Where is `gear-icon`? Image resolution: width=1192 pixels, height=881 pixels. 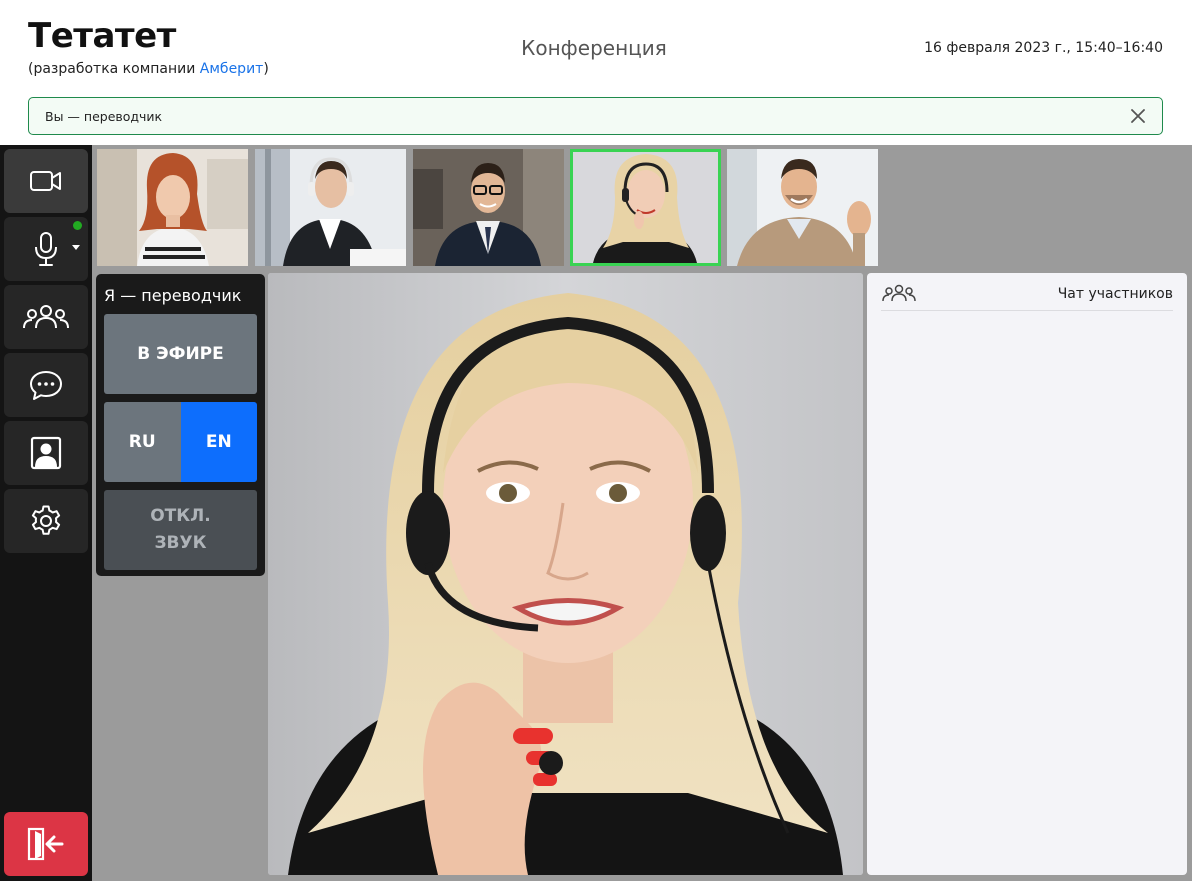
gear-icon is located at coordinates (46, 520).